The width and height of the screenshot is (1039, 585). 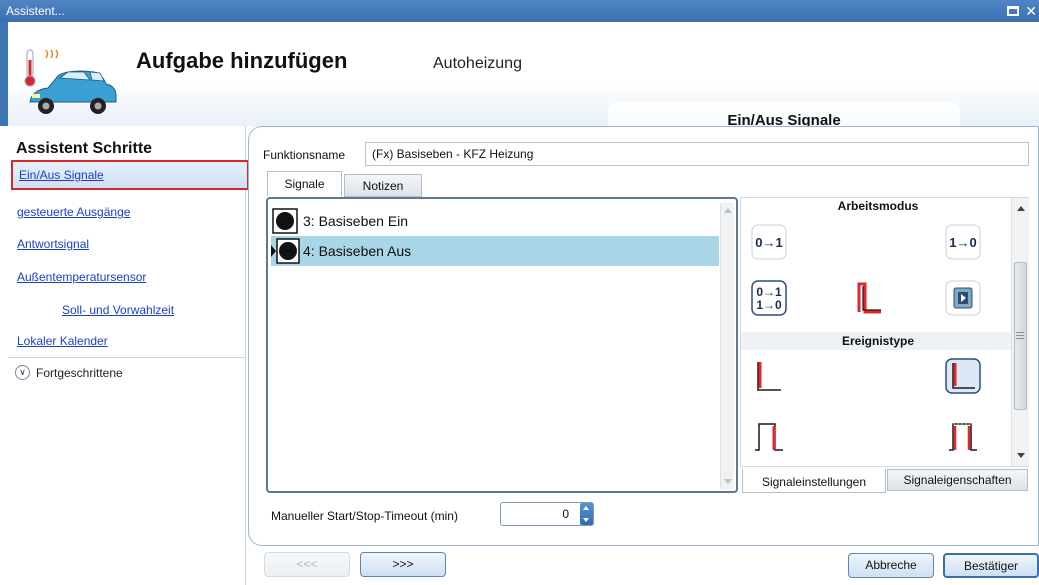 I want to click on section-ereignistype: Ereignistype, so click(x=878, y=341).